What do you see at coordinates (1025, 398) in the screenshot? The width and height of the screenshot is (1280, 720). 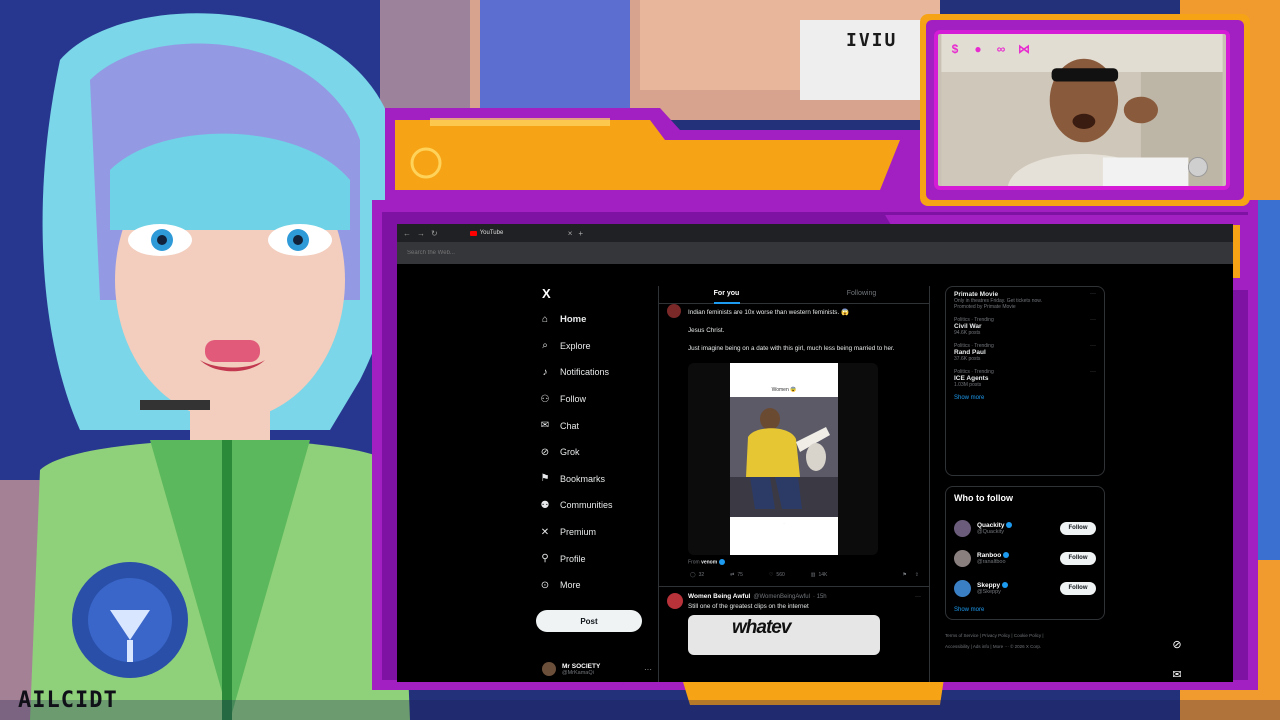 I see `trends-show-more-link: Show more` at bounding box center [1025, 398].